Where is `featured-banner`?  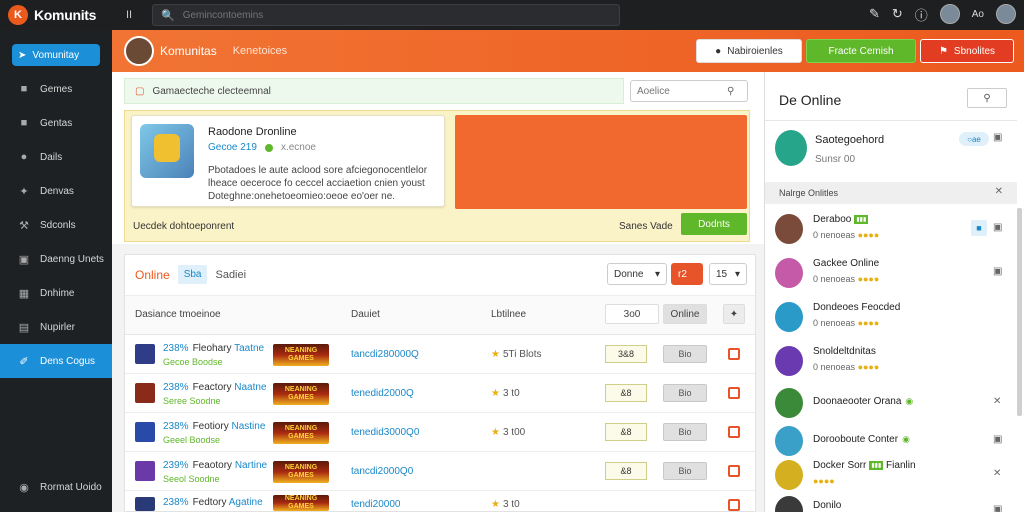
featured-banner is located at coordinates (601, 162).